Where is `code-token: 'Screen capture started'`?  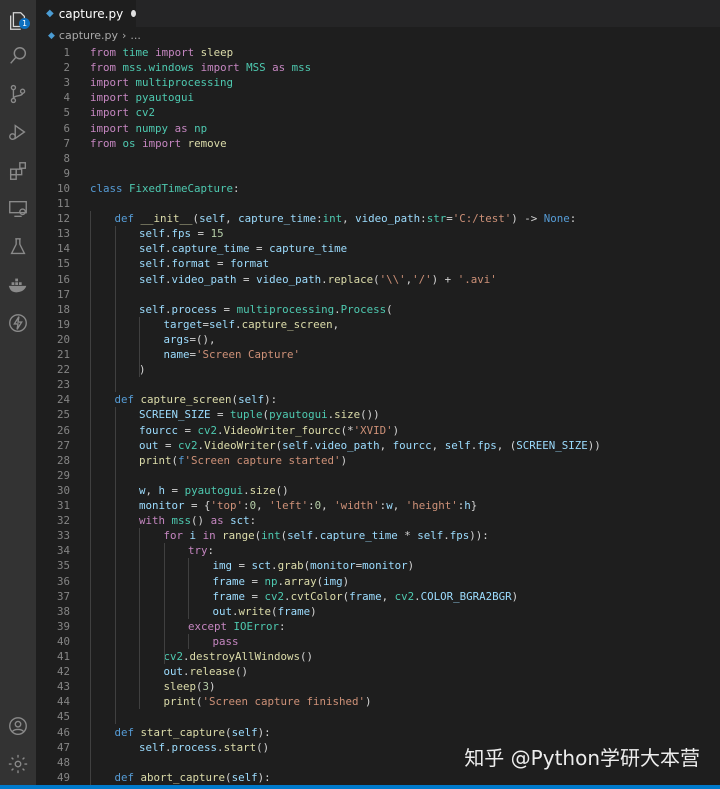
code-token: 'Screen capture started' is located at coordinates (262, 460).